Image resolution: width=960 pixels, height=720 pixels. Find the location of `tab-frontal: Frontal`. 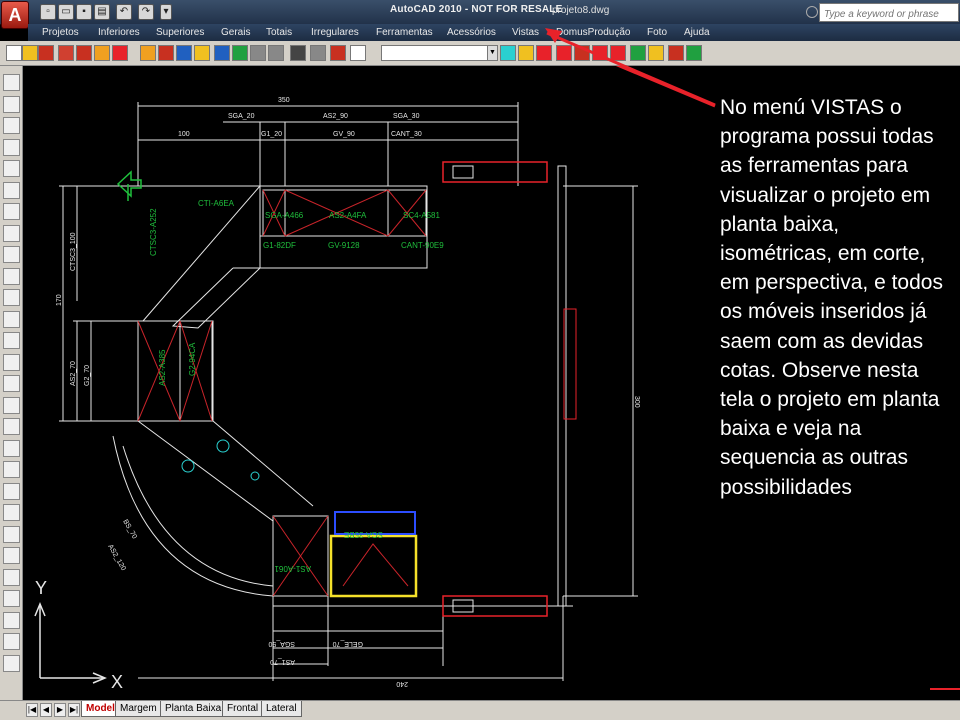

tab-frontal: Frontal is located at coordinates (243, 709).